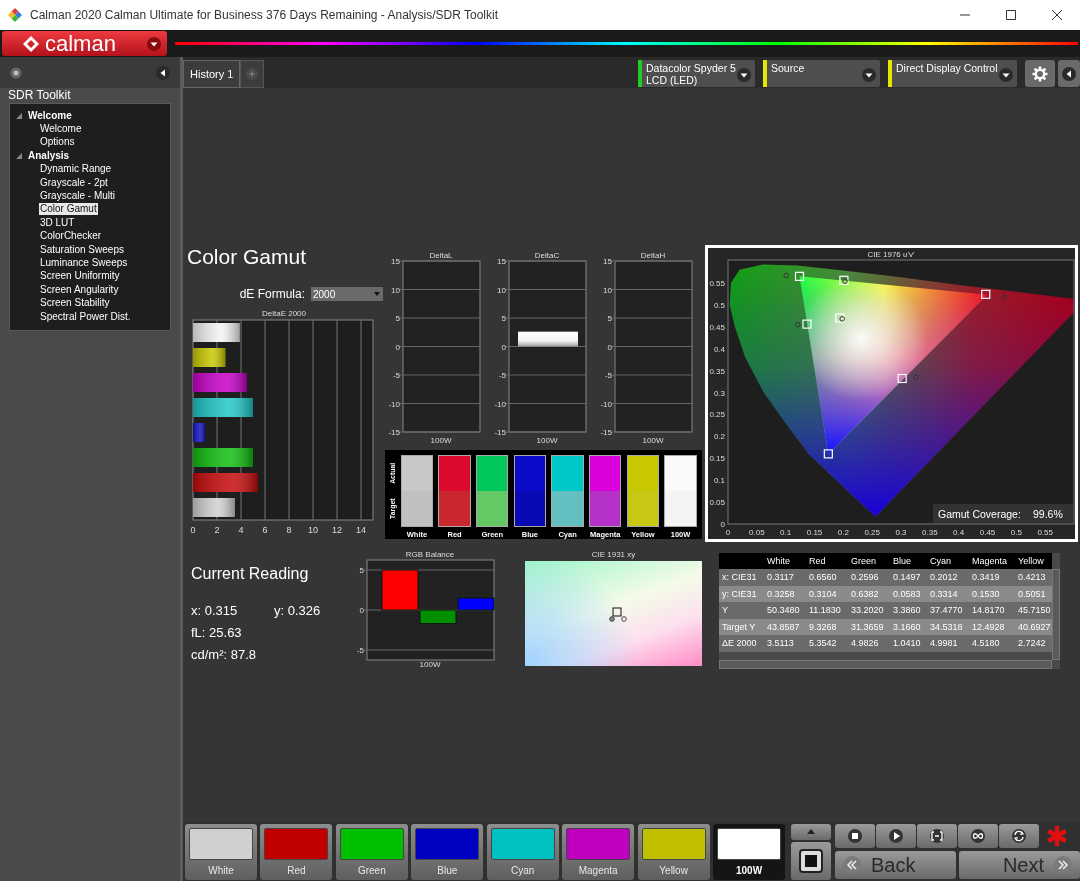  What do you see at coordinates (71, 236) in the screenshot?
I see `tree-item: ColorChecker` at bounding box center [71, 236].